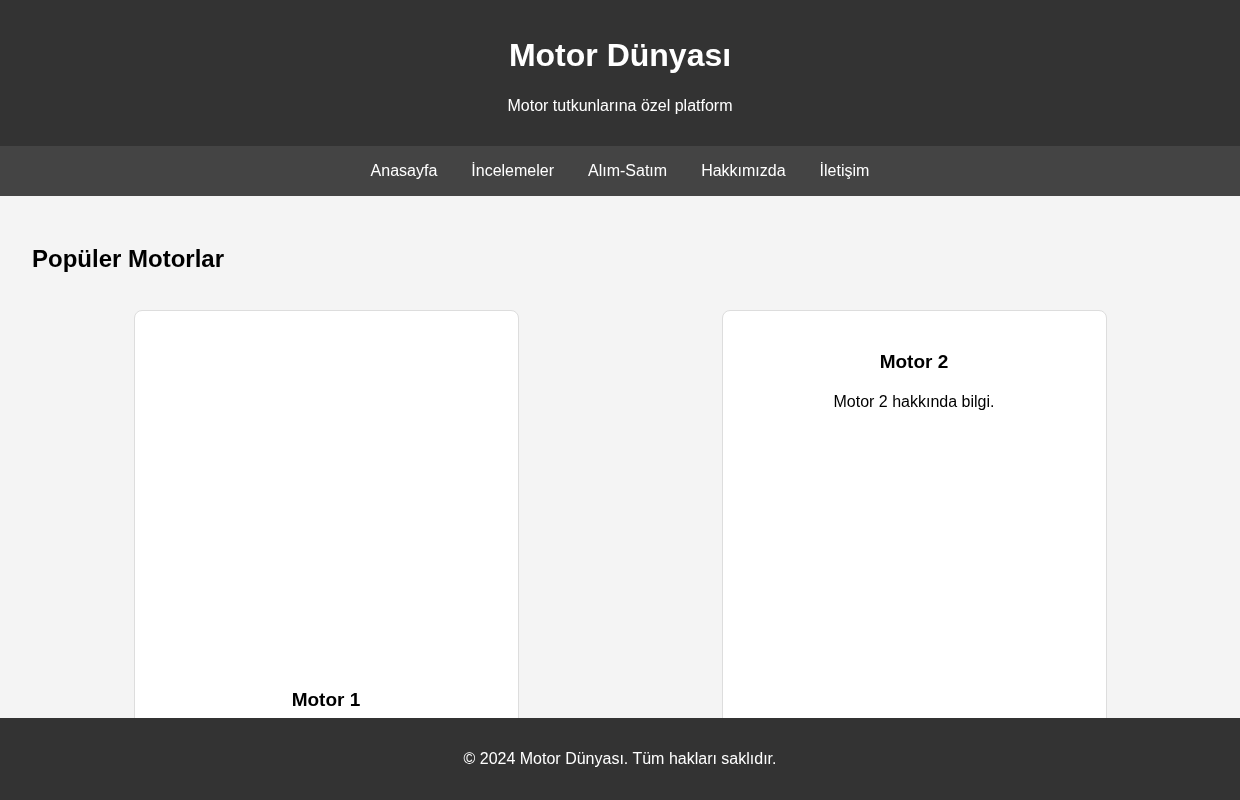 This screenshot has width=1240, height=800. I want to click on section-heading: Popüler Motorlar, so click(128, 259).